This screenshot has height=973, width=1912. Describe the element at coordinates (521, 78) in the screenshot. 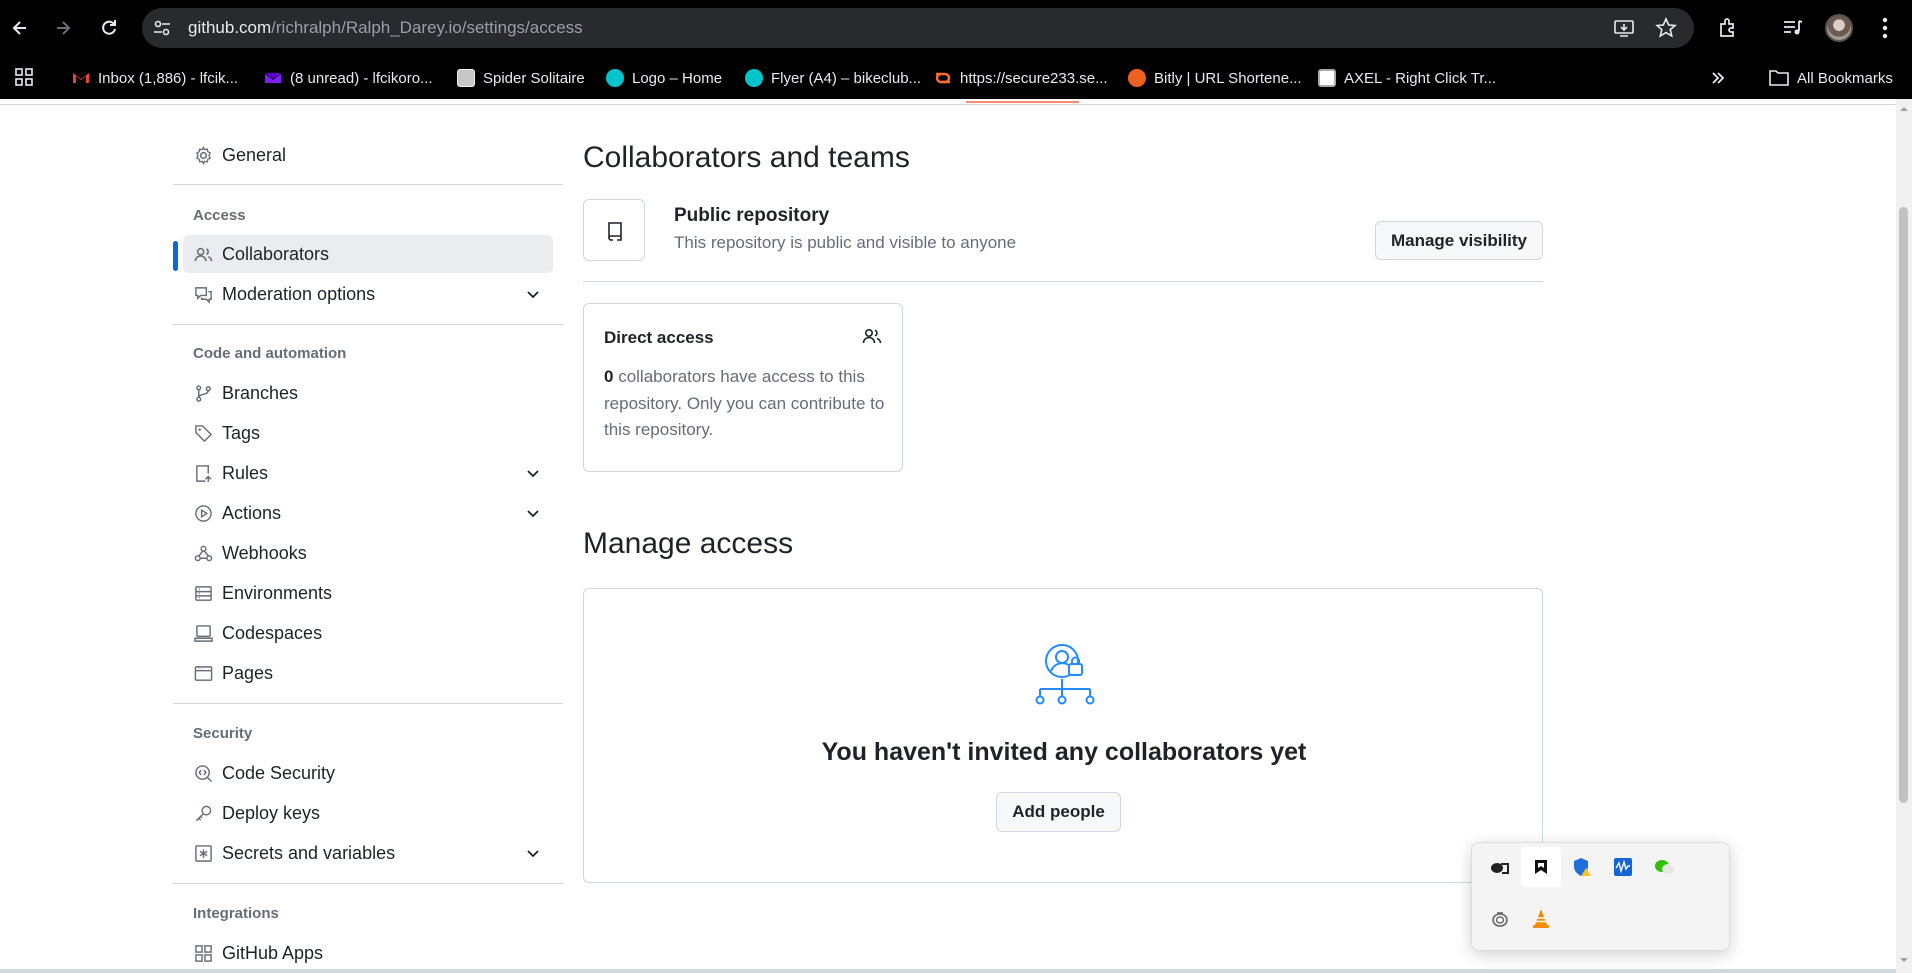

I see `bookmark-item: Spider Solitaire` at that location.